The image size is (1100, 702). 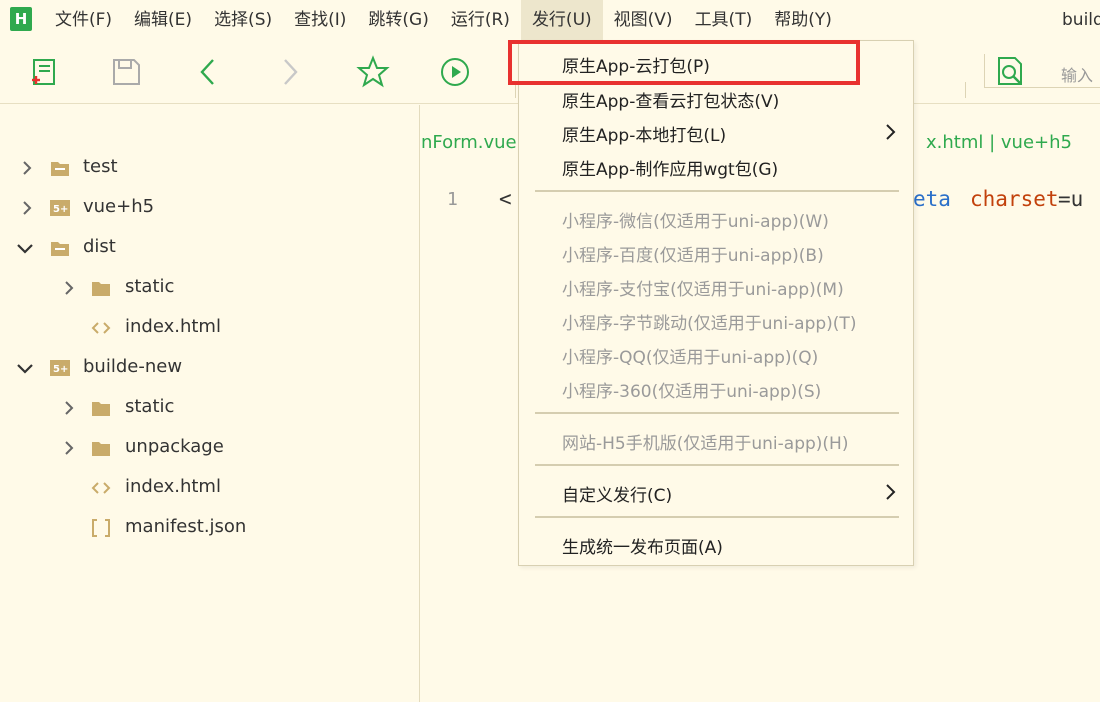 What do you see at coordinates (1071, 199) in the screenshot?
I see `code-text: =u` at bounding box center [1071, 199].